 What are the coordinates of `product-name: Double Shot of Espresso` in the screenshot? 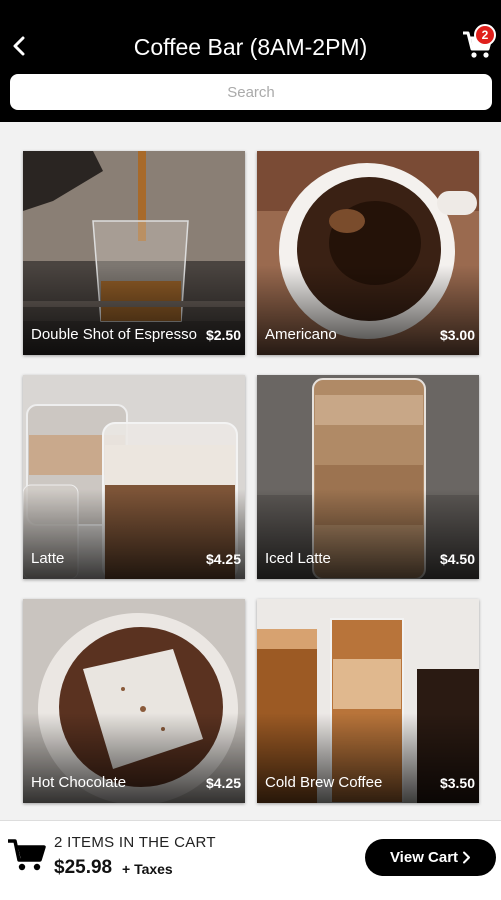 It's located at (114, 334).